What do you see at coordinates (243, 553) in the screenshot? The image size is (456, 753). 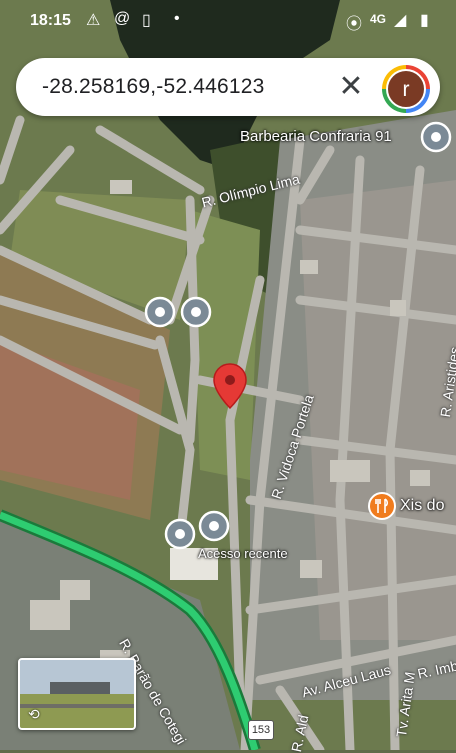 I see `place-label-acesso-recente: Acesso recente` at bounding box center [243, 553].